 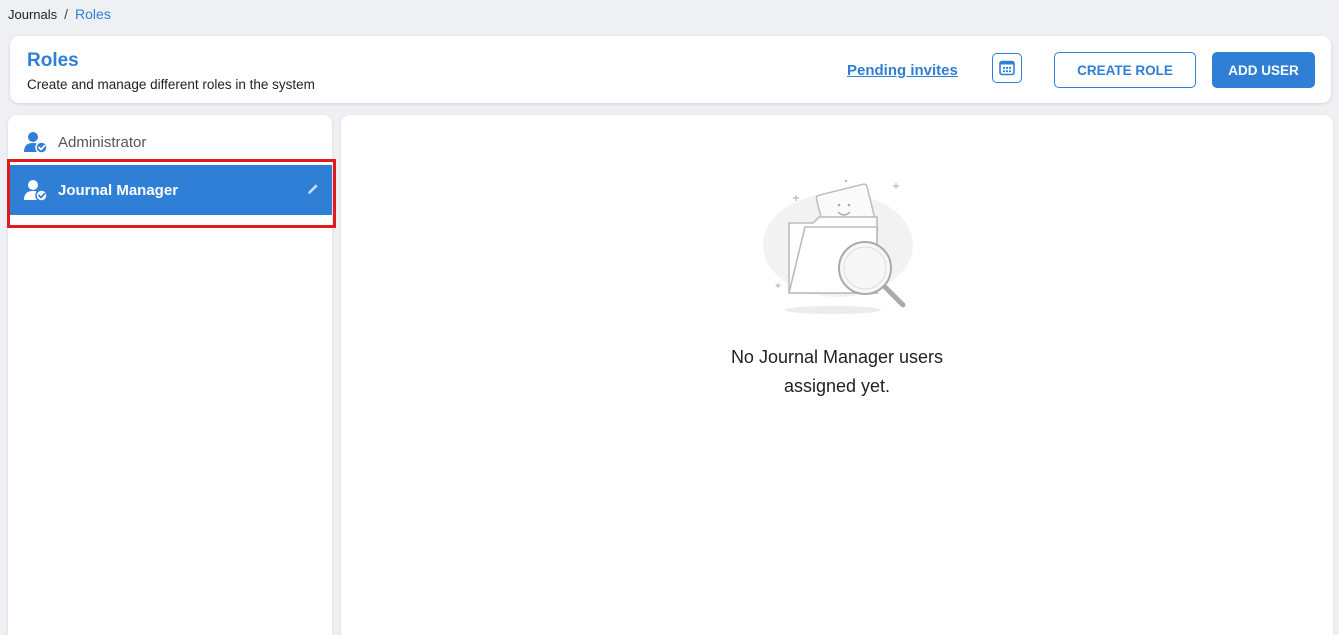 I want to click on role-label: Administrator, so click(x=102, y=142).